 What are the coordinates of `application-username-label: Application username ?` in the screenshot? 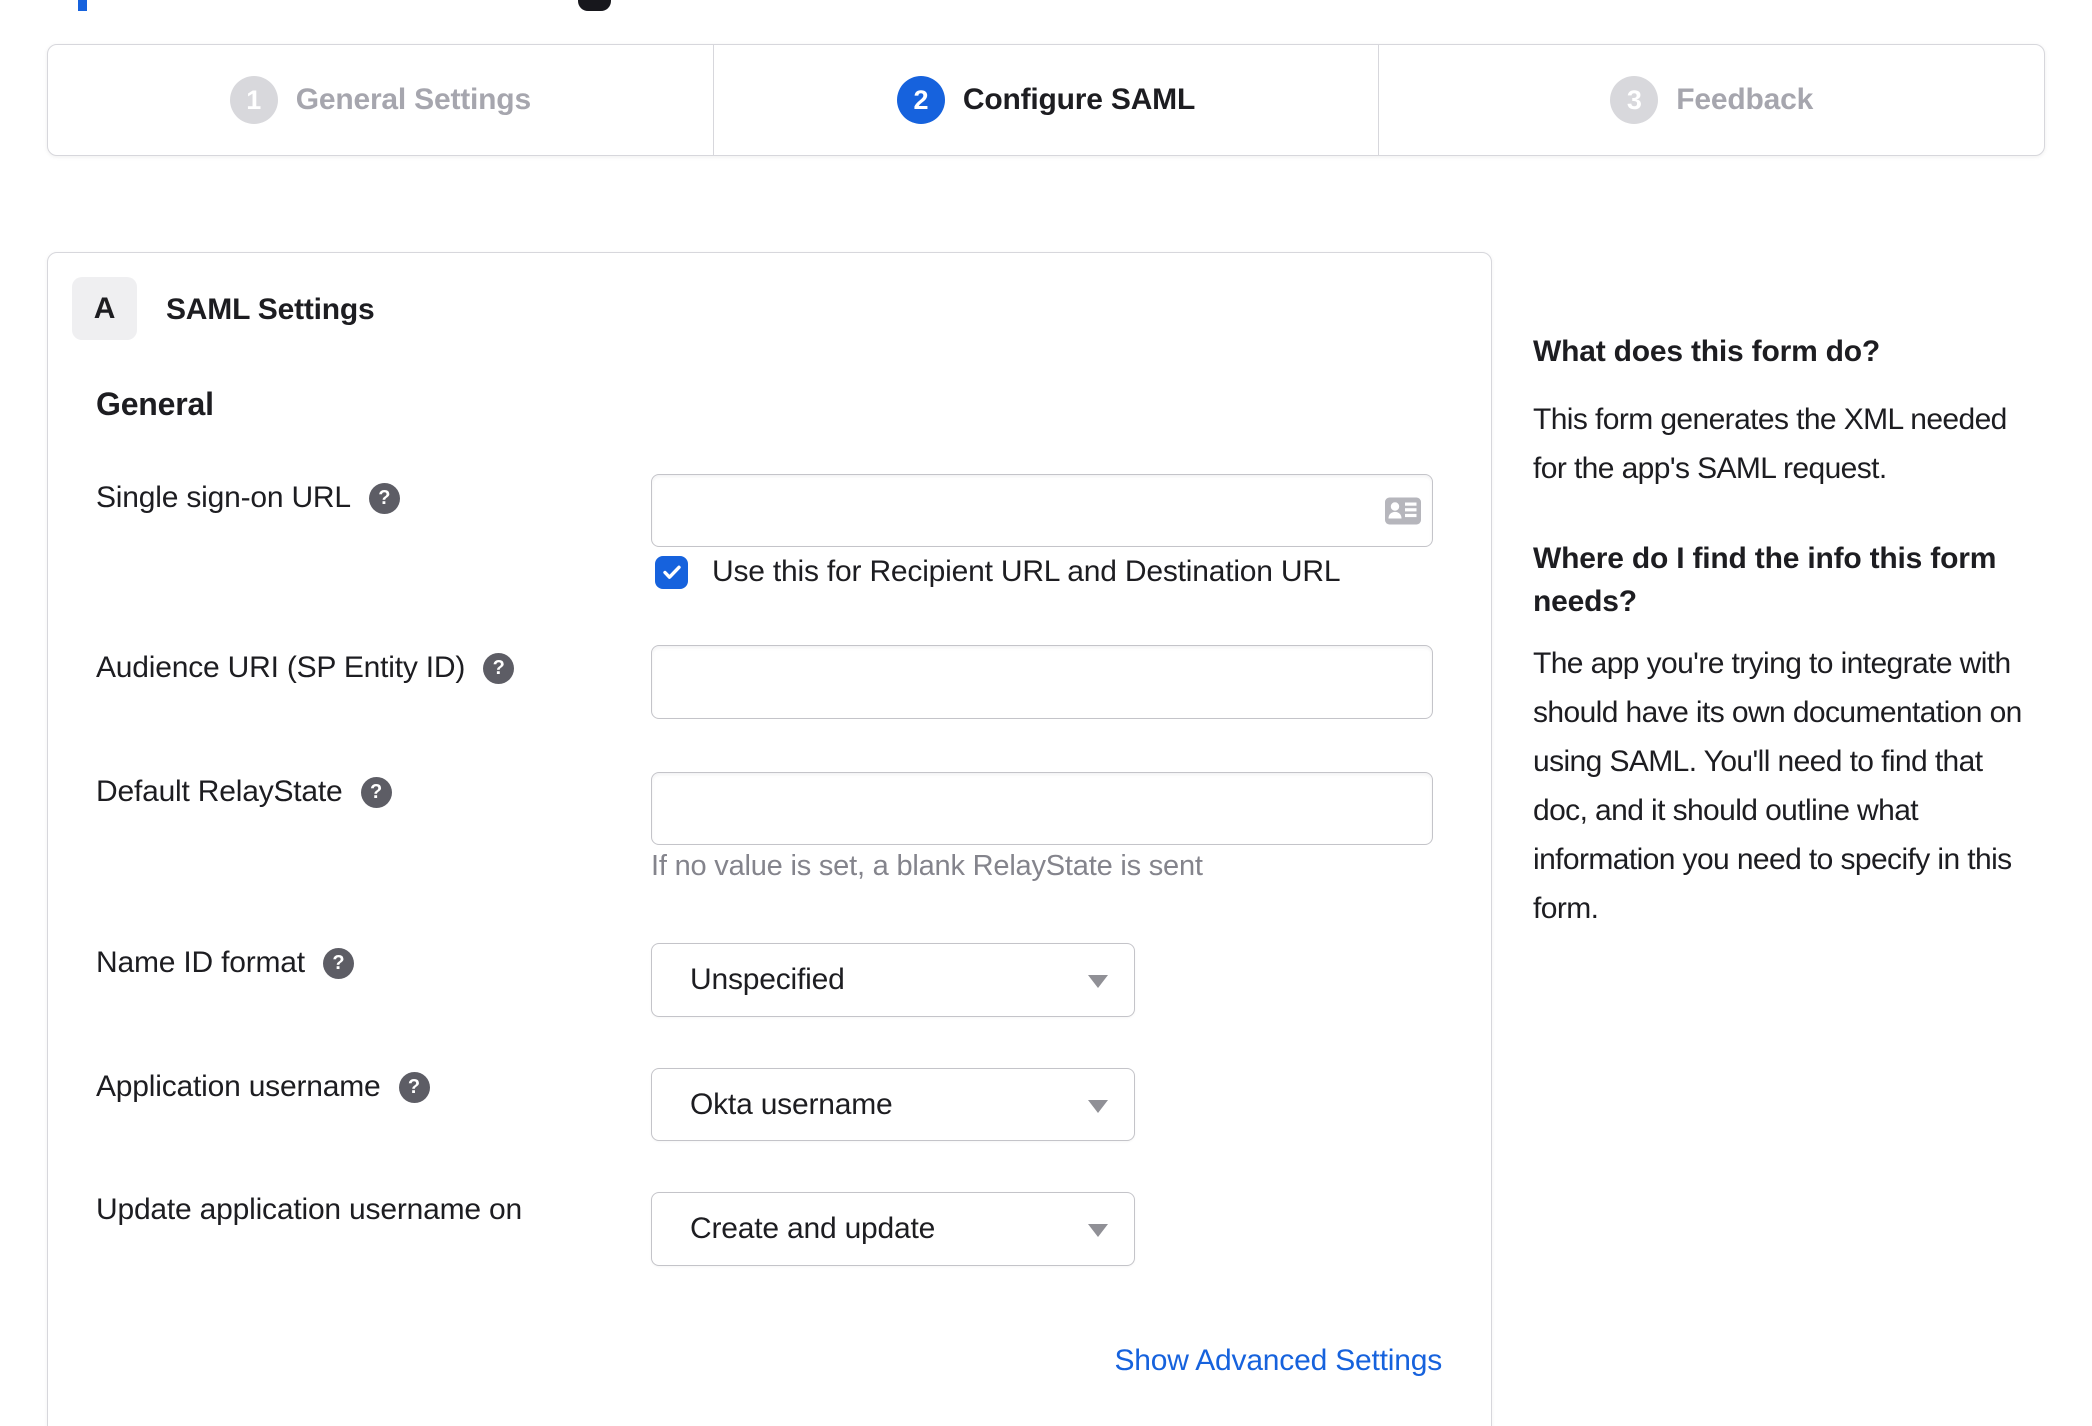 It's located at (263, 1087).